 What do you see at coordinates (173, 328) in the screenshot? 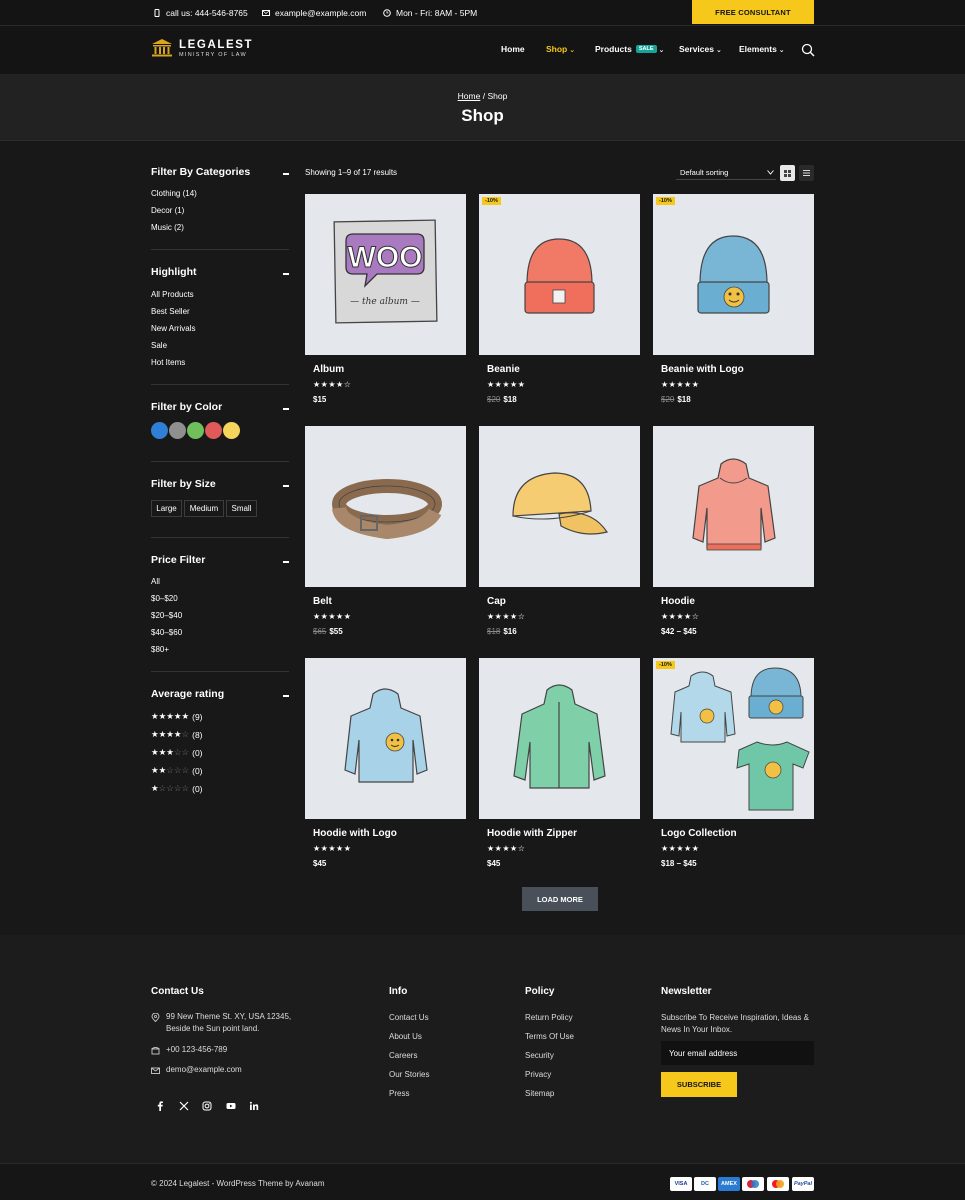
I see `highlight-new-arrivals: New Arrivals` at bounding box center [173, 328].